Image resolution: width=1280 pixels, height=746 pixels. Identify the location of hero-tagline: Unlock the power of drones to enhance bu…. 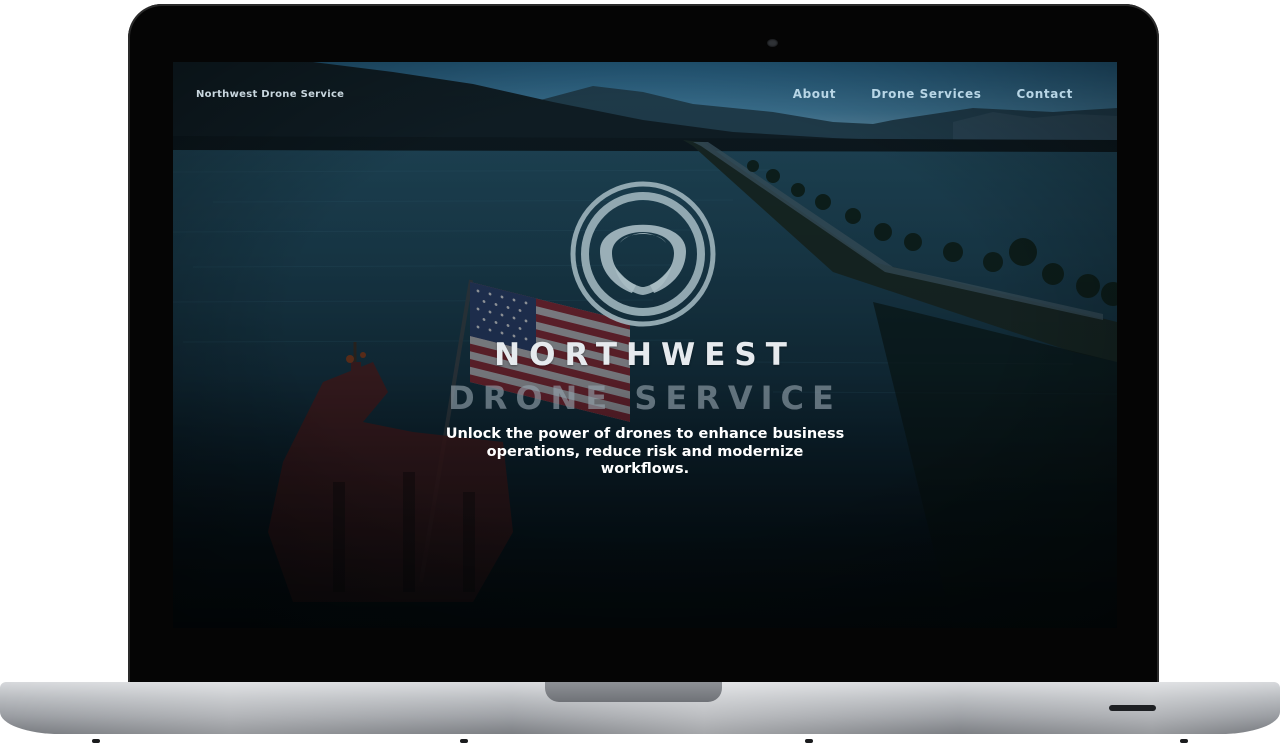
(645, 451).